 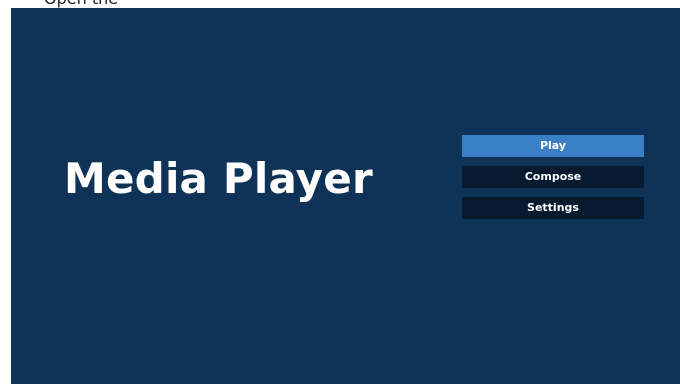 I want to click on play-button: Play, so click(x=553, y=146).